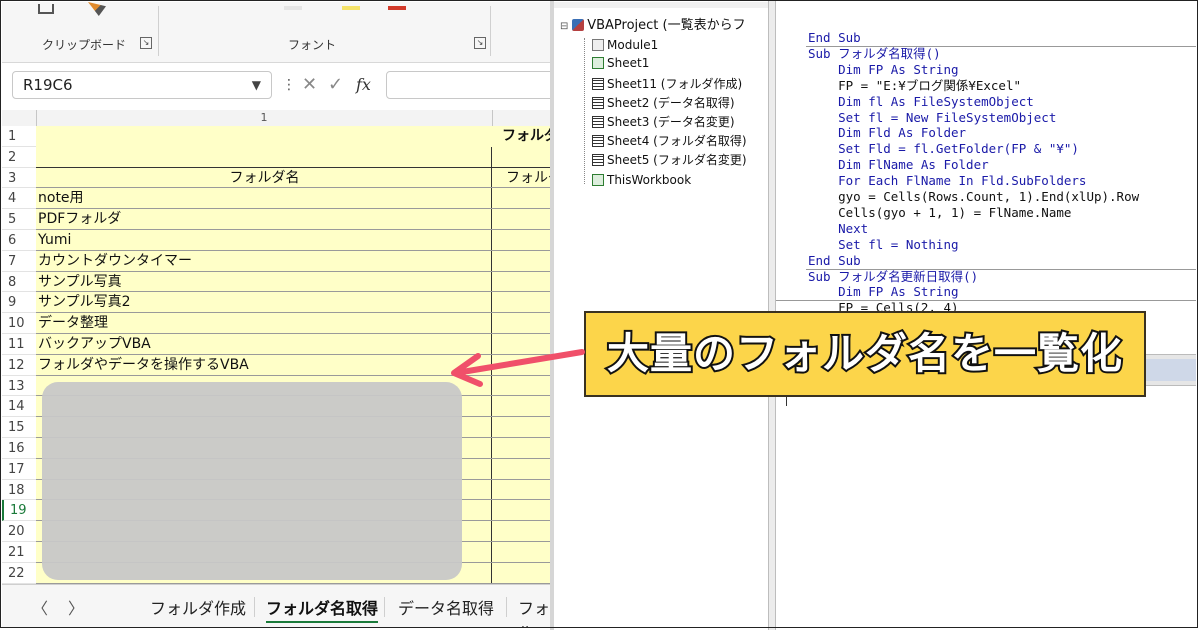 The height and width of the screenshot is (630, 1200). What do you see at coordinates (198, 607) in the screenshot?
I see `tab-folder-create: フォルダ作成` at bounding box center [198, 607].